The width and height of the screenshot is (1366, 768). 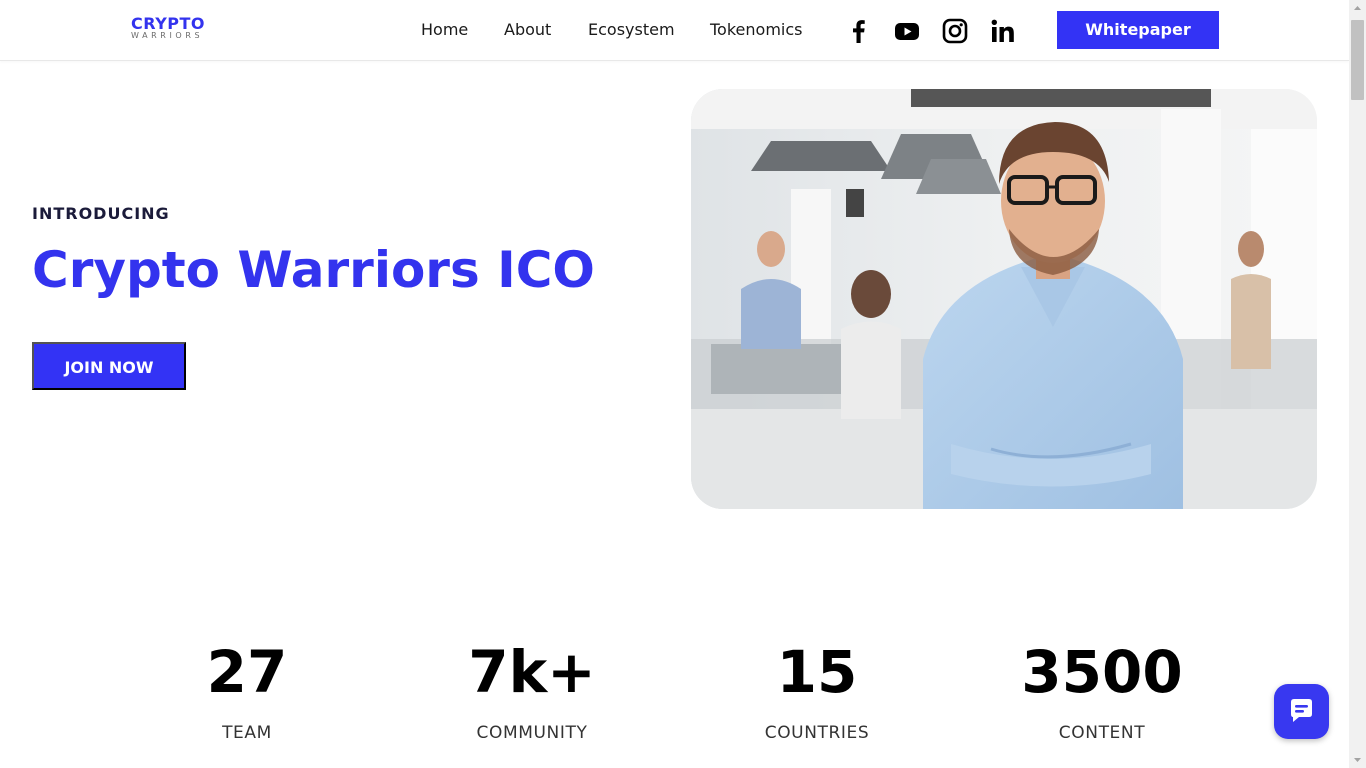 What do you see at coordinates (1102, 672) in the screenshot?
I see `stat-value-content: 3500` at bounding box center [1102, 672].